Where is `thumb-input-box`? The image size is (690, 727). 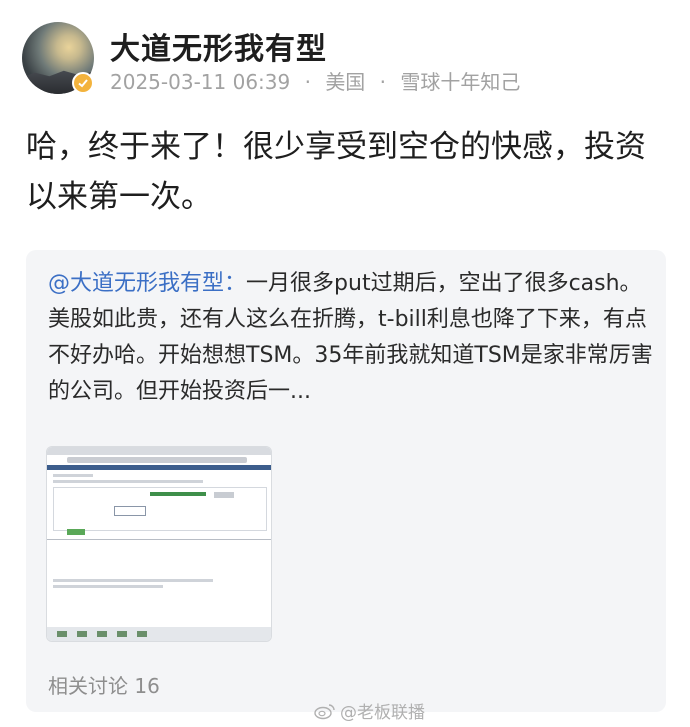
thumb-input-box is located at coordinates (130, 511).